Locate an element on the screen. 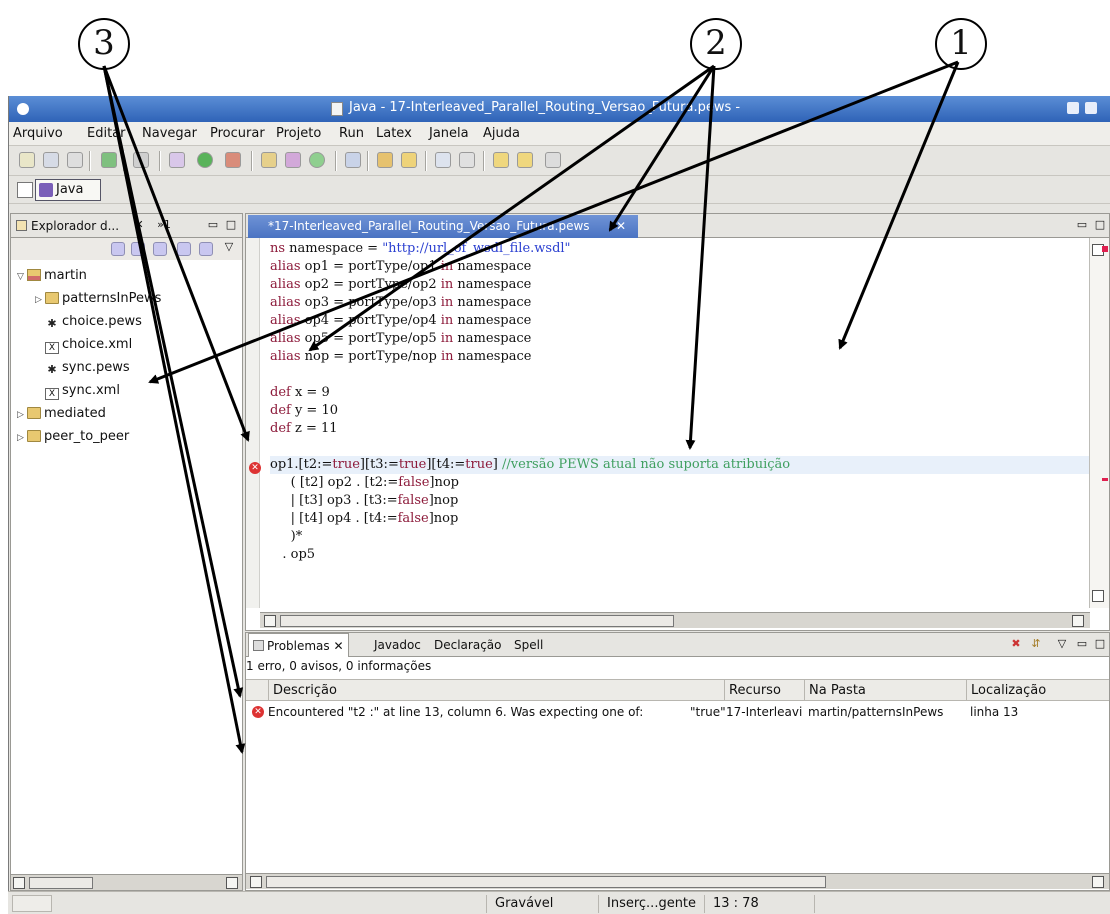  collapse-all-icon is located at coordinates (184, 249).